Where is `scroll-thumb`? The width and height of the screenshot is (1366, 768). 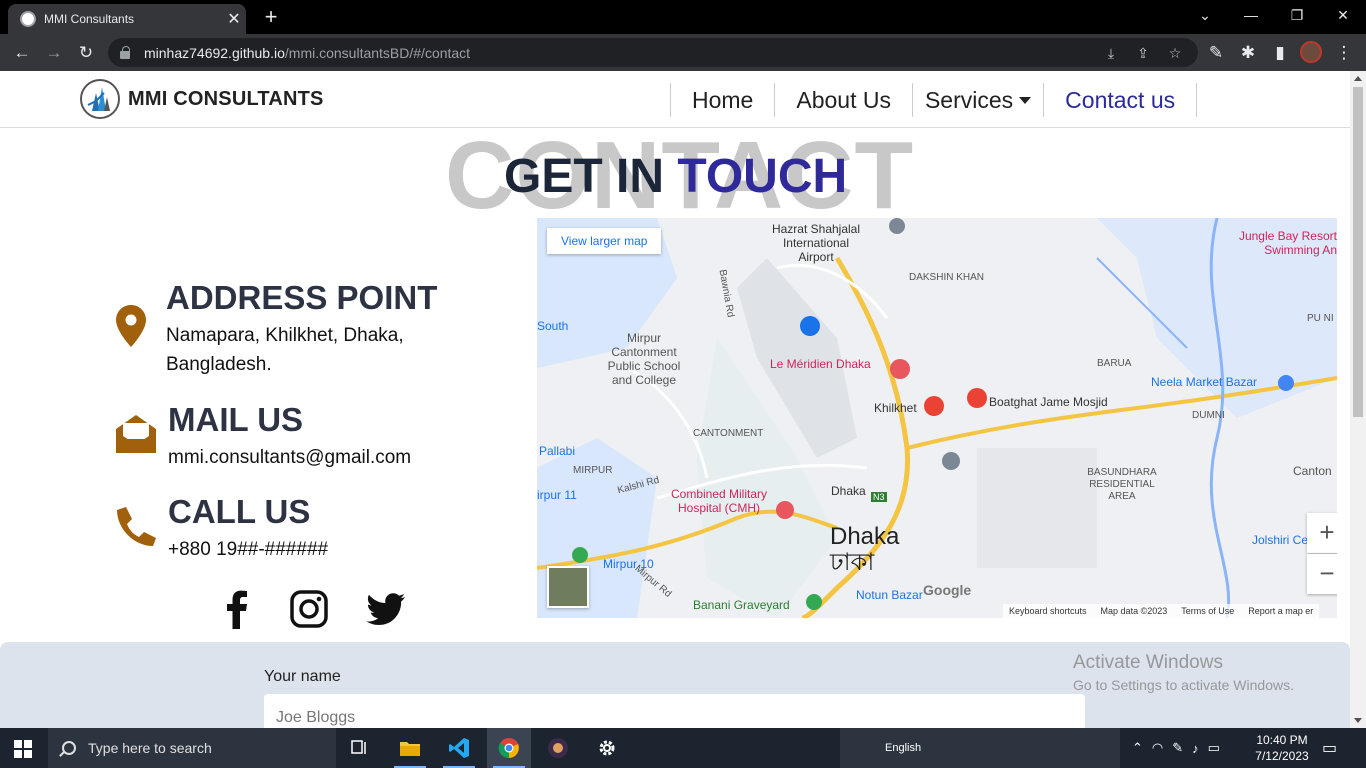
scroll-thumb is located at coordinates (1358, 252).